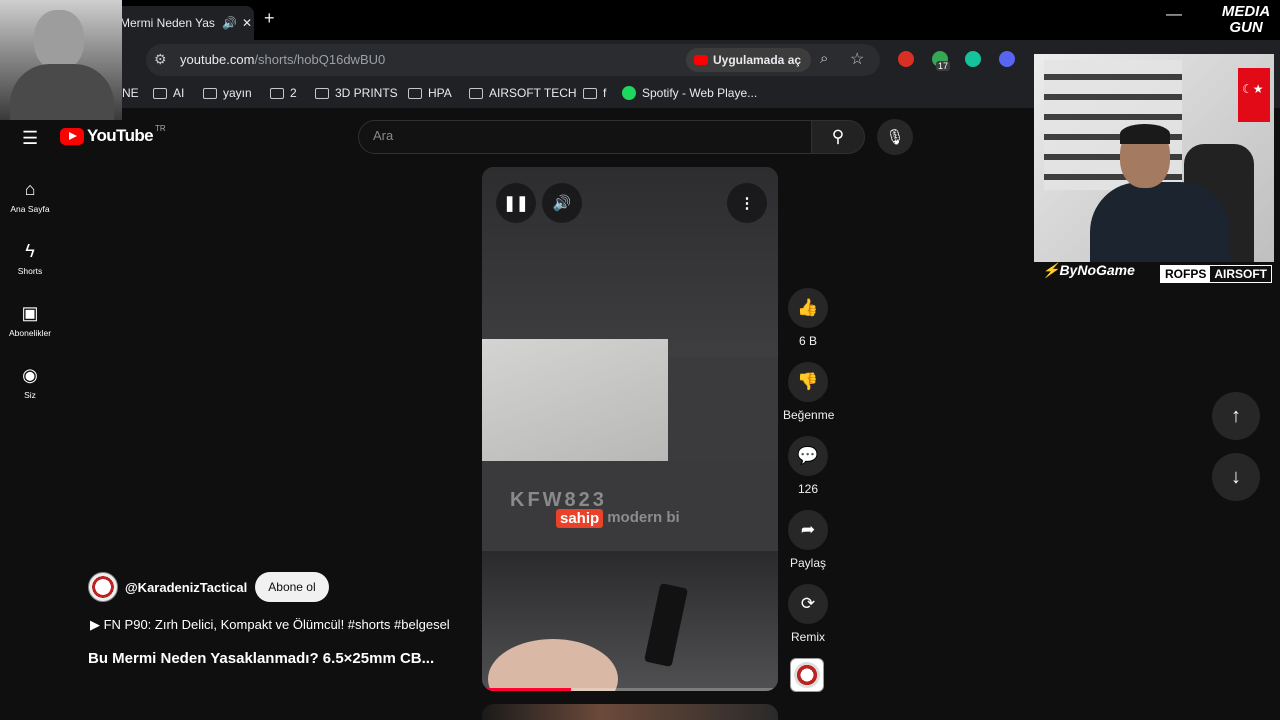  Describe the element at coordinates (809, 392) in the screenshot. I see `dislike-button: 👎 Beğenme` at that location.